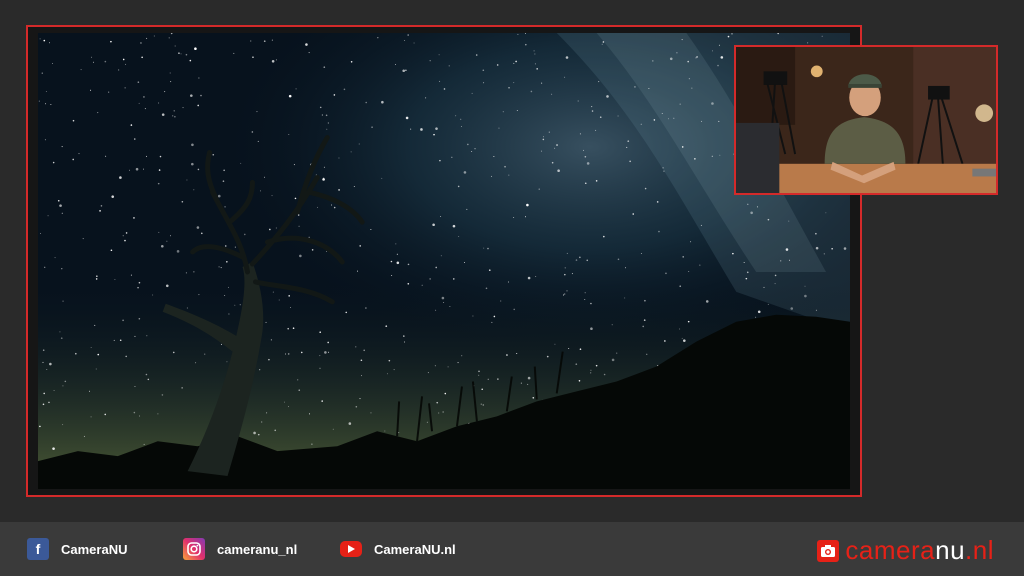 This screenshot has width=1024, height=576. I want to click on brand-part-camera: camera, so click(890, 550).